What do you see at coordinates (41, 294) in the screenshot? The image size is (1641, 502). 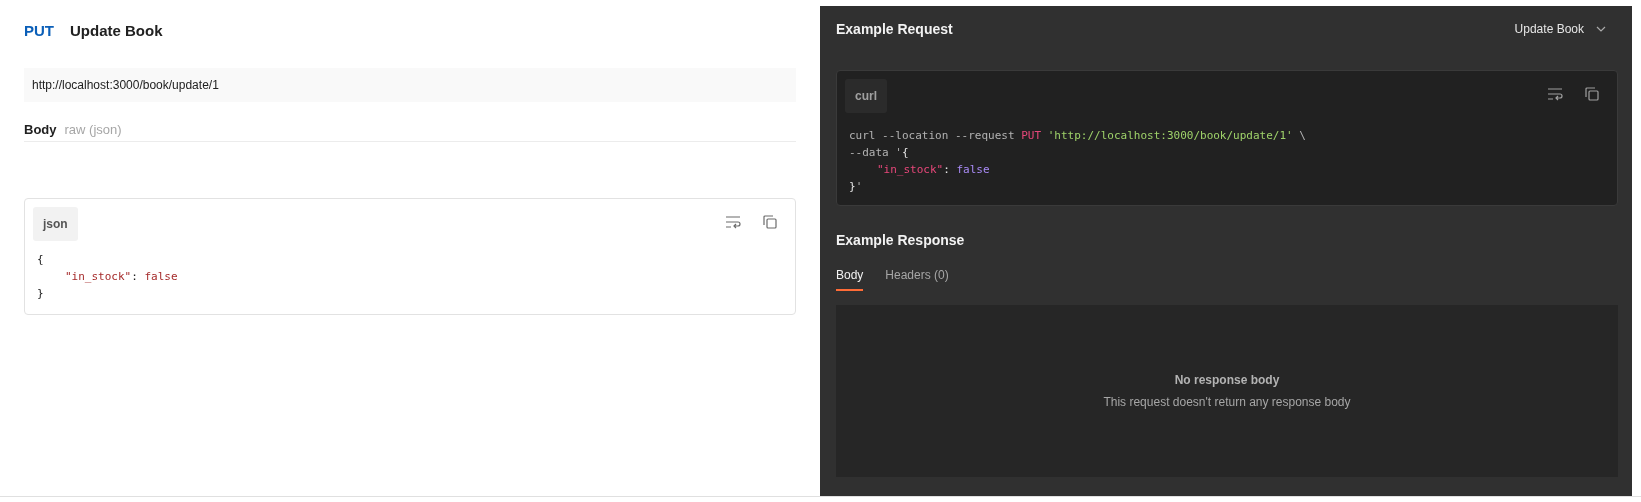 I see `code-line: }` at bounding box center [41, 294].